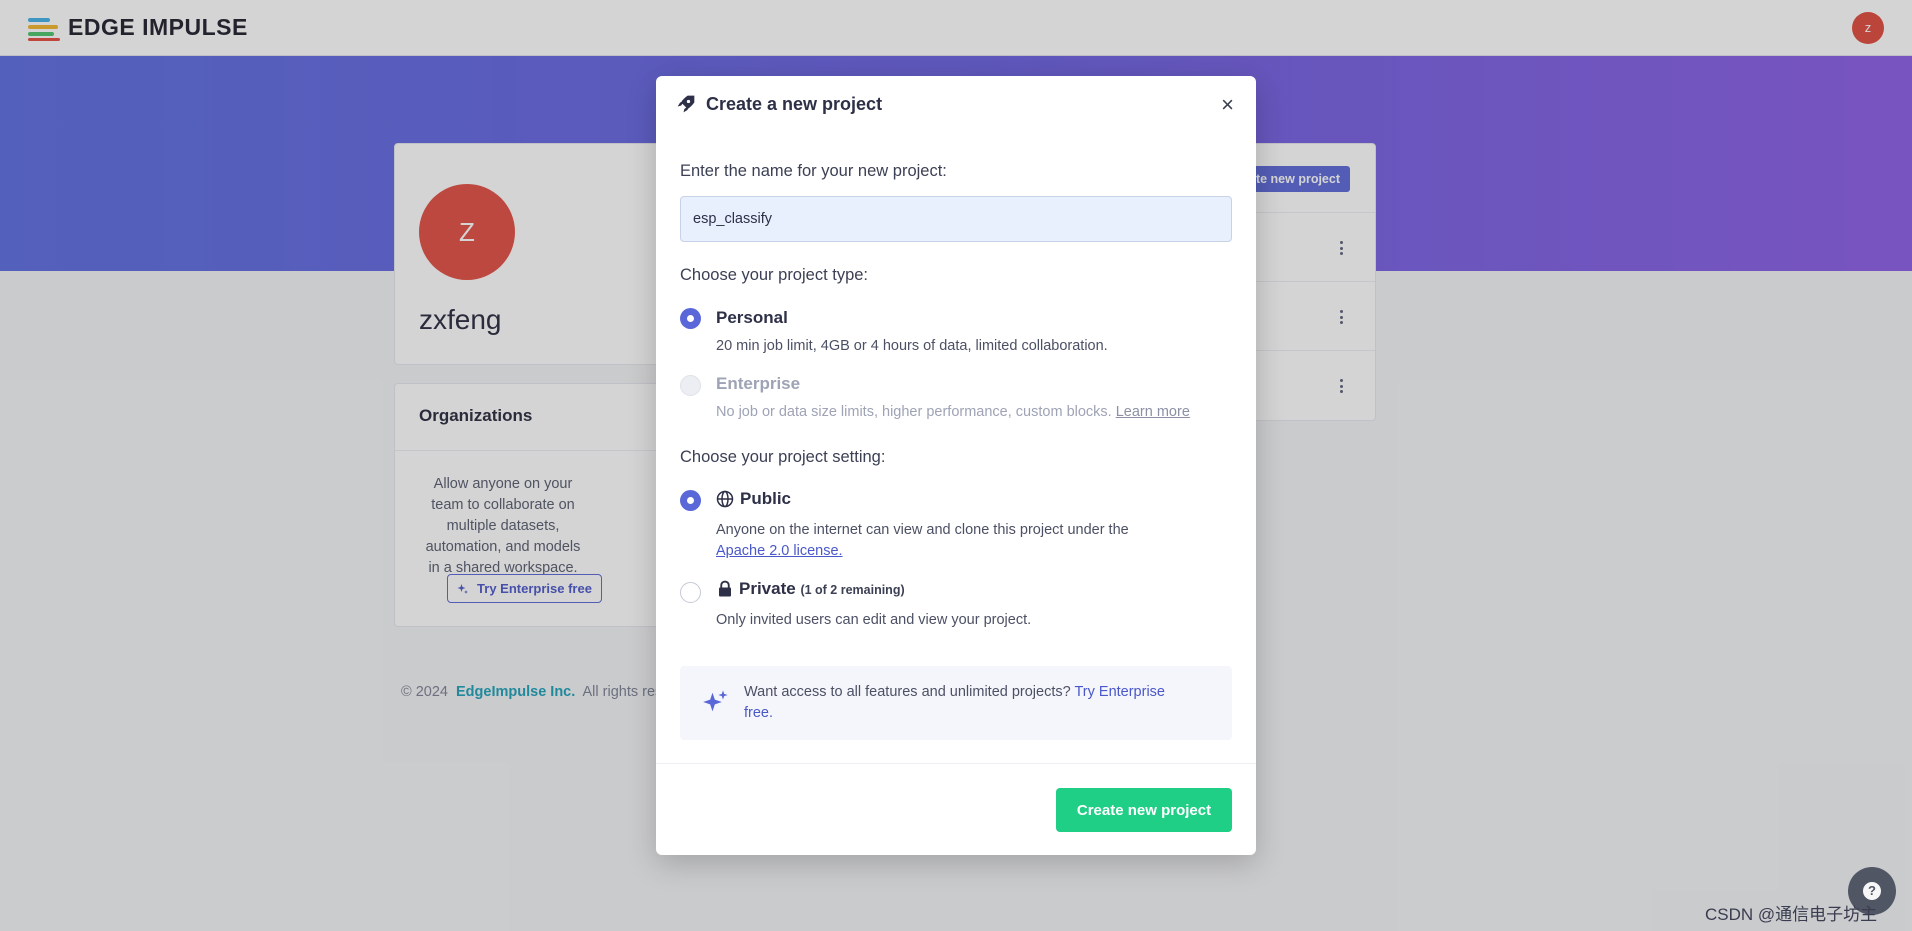 Image resolution: width=1912 pixels, height=931 pixels. Describe the element at coordinates (1153, 412) in the screenshot. I see `learn-more-link: Learn more` at that location.